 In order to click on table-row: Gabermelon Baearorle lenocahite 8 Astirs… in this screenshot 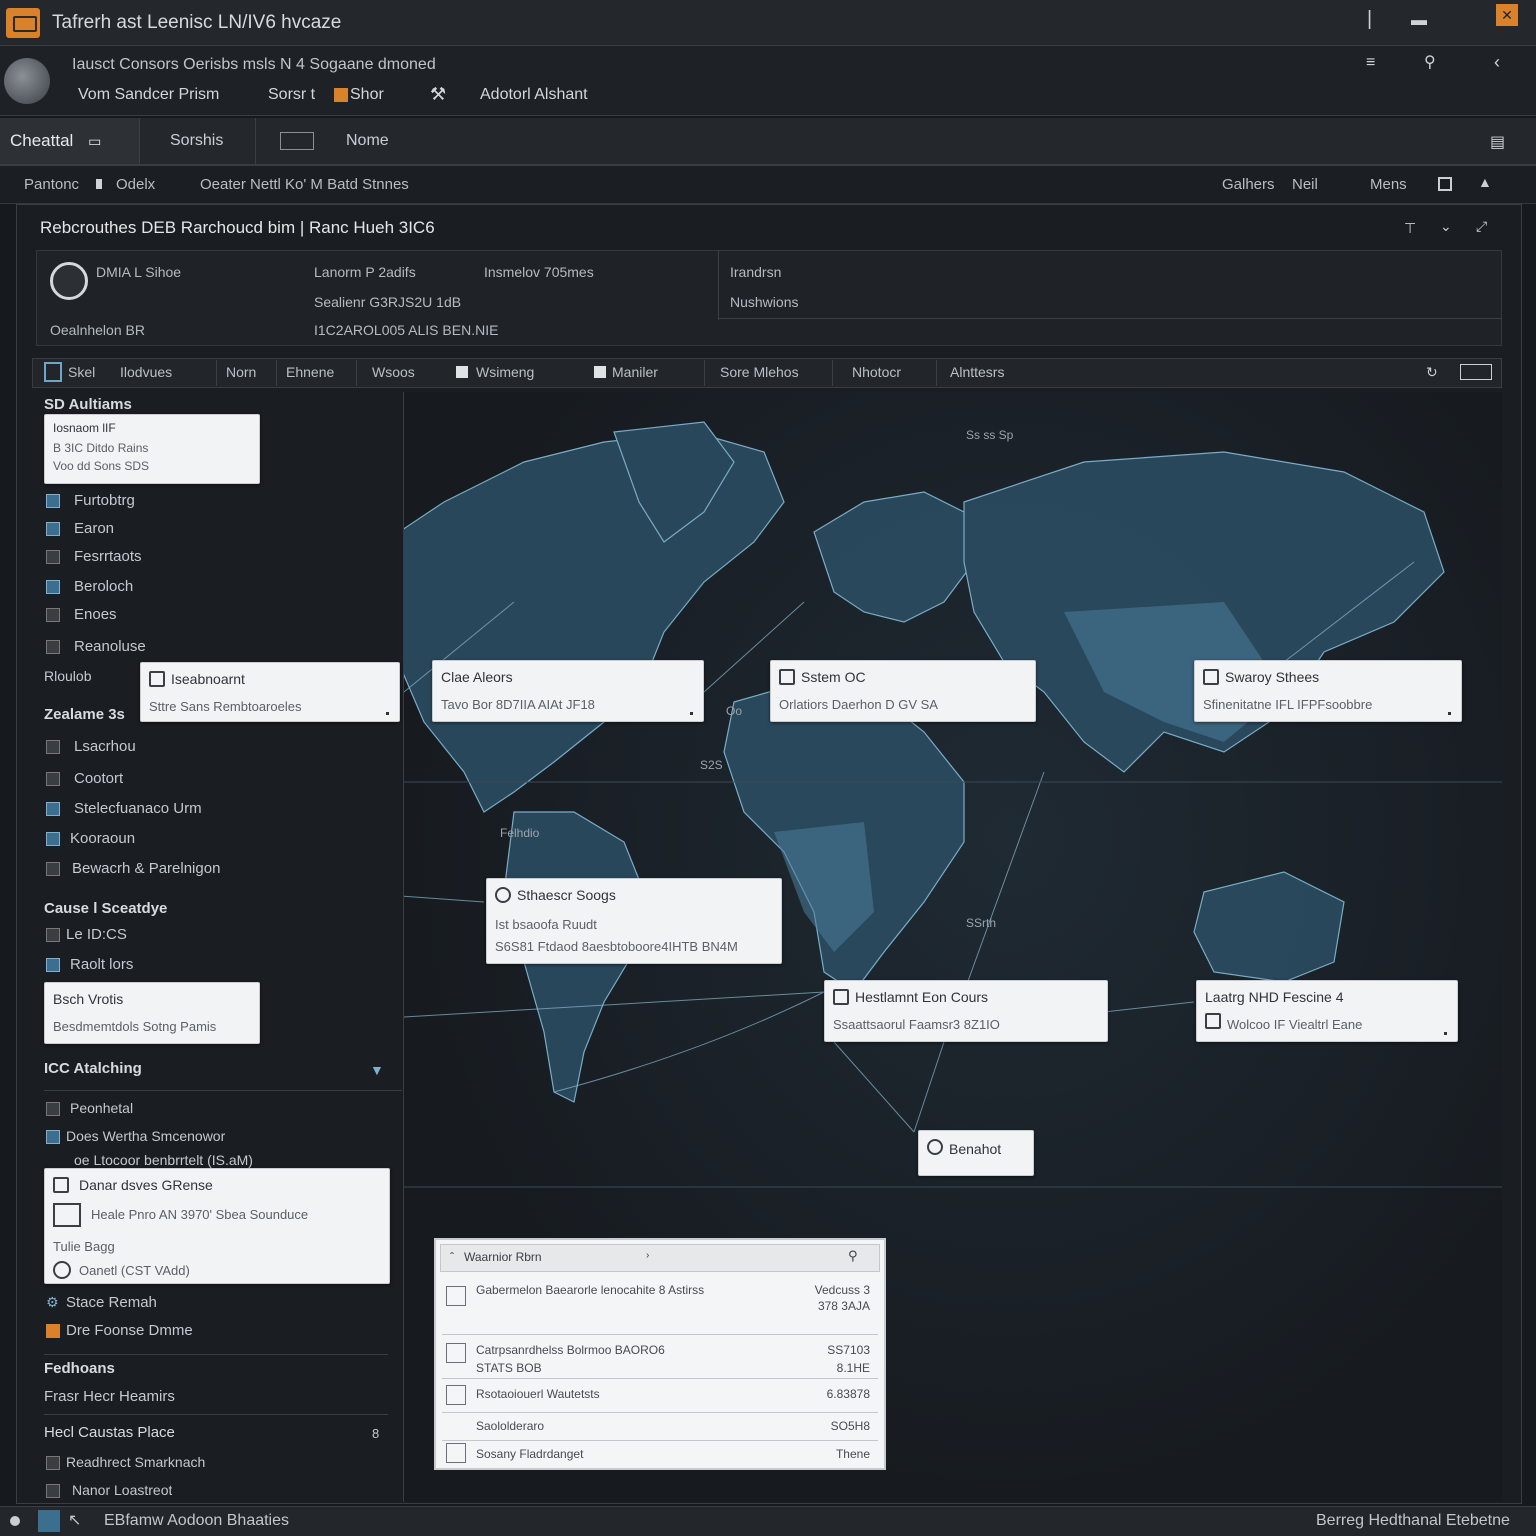, I will do `click(660, 1304)`.